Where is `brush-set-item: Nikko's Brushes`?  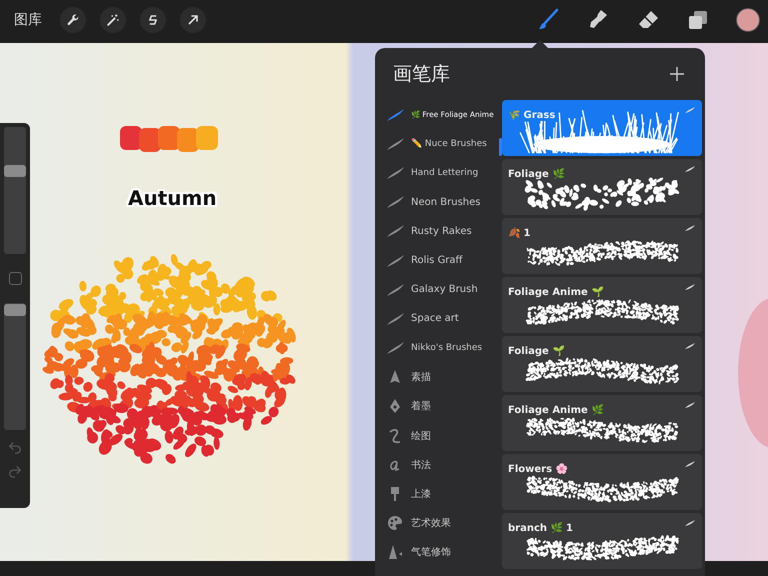 brush-set-item: Nikko's Brushes is located at coordinates (438, 348).